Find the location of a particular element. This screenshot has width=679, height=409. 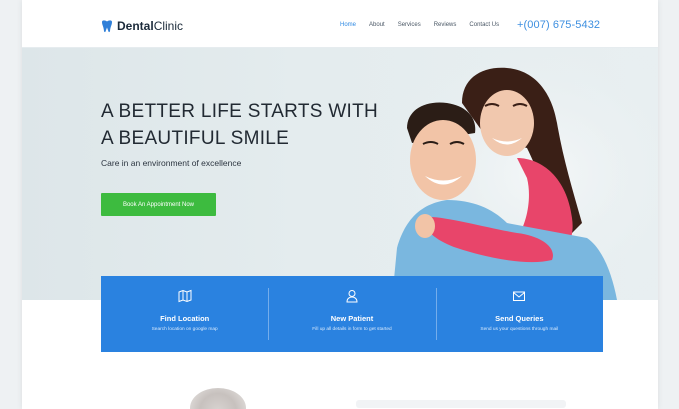

nav-services: Services is located at coordinates (409, 25).